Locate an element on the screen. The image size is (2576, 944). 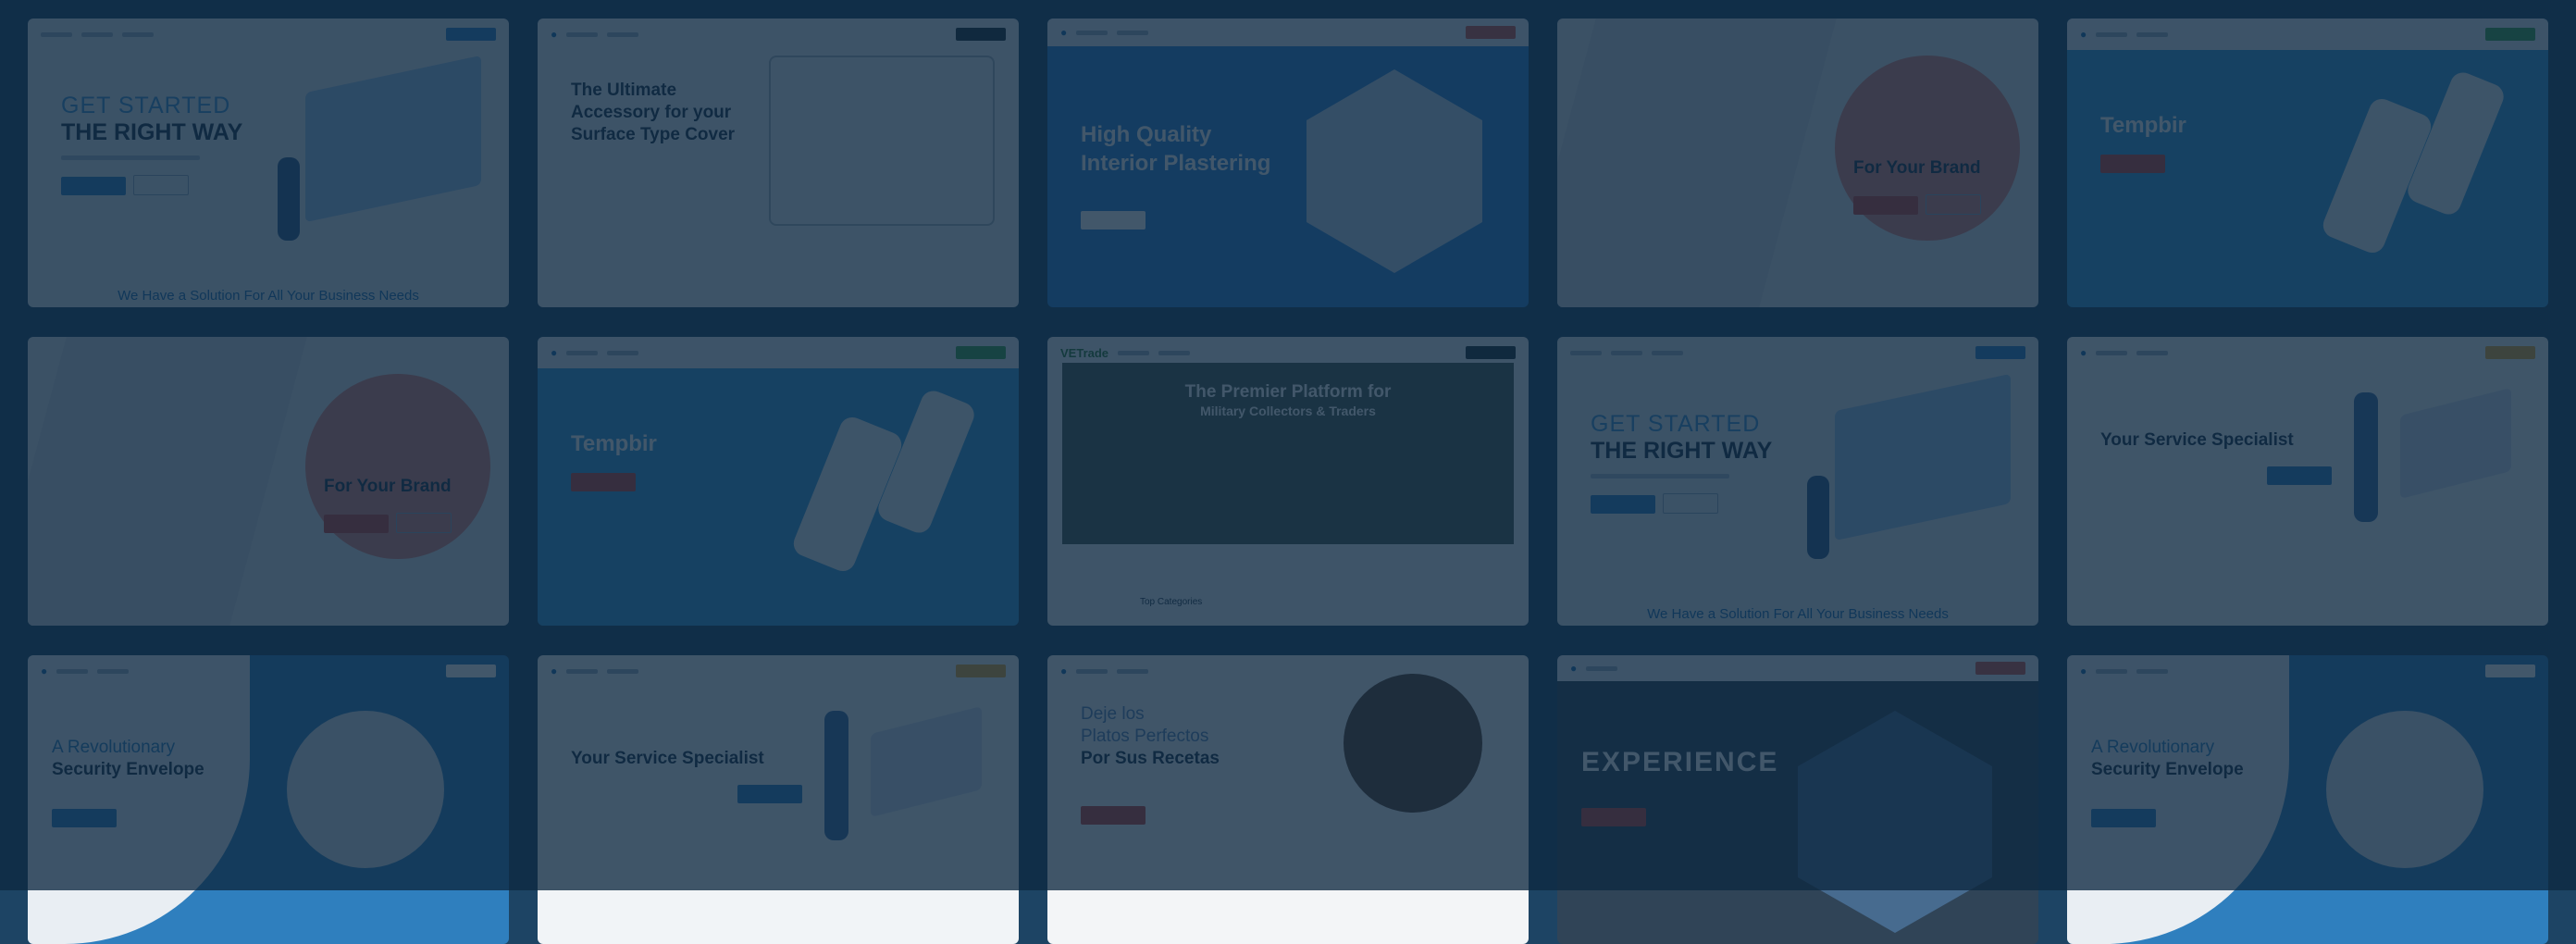
card-heading: High Quality is located at coordinates (1146, 135).